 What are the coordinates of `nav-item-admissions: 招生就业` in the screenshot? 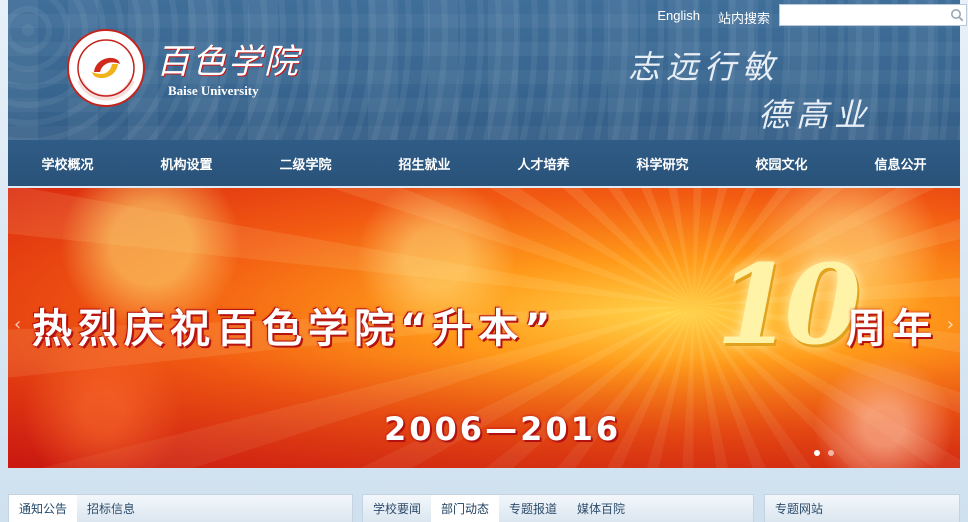 It's located at (424, 163).